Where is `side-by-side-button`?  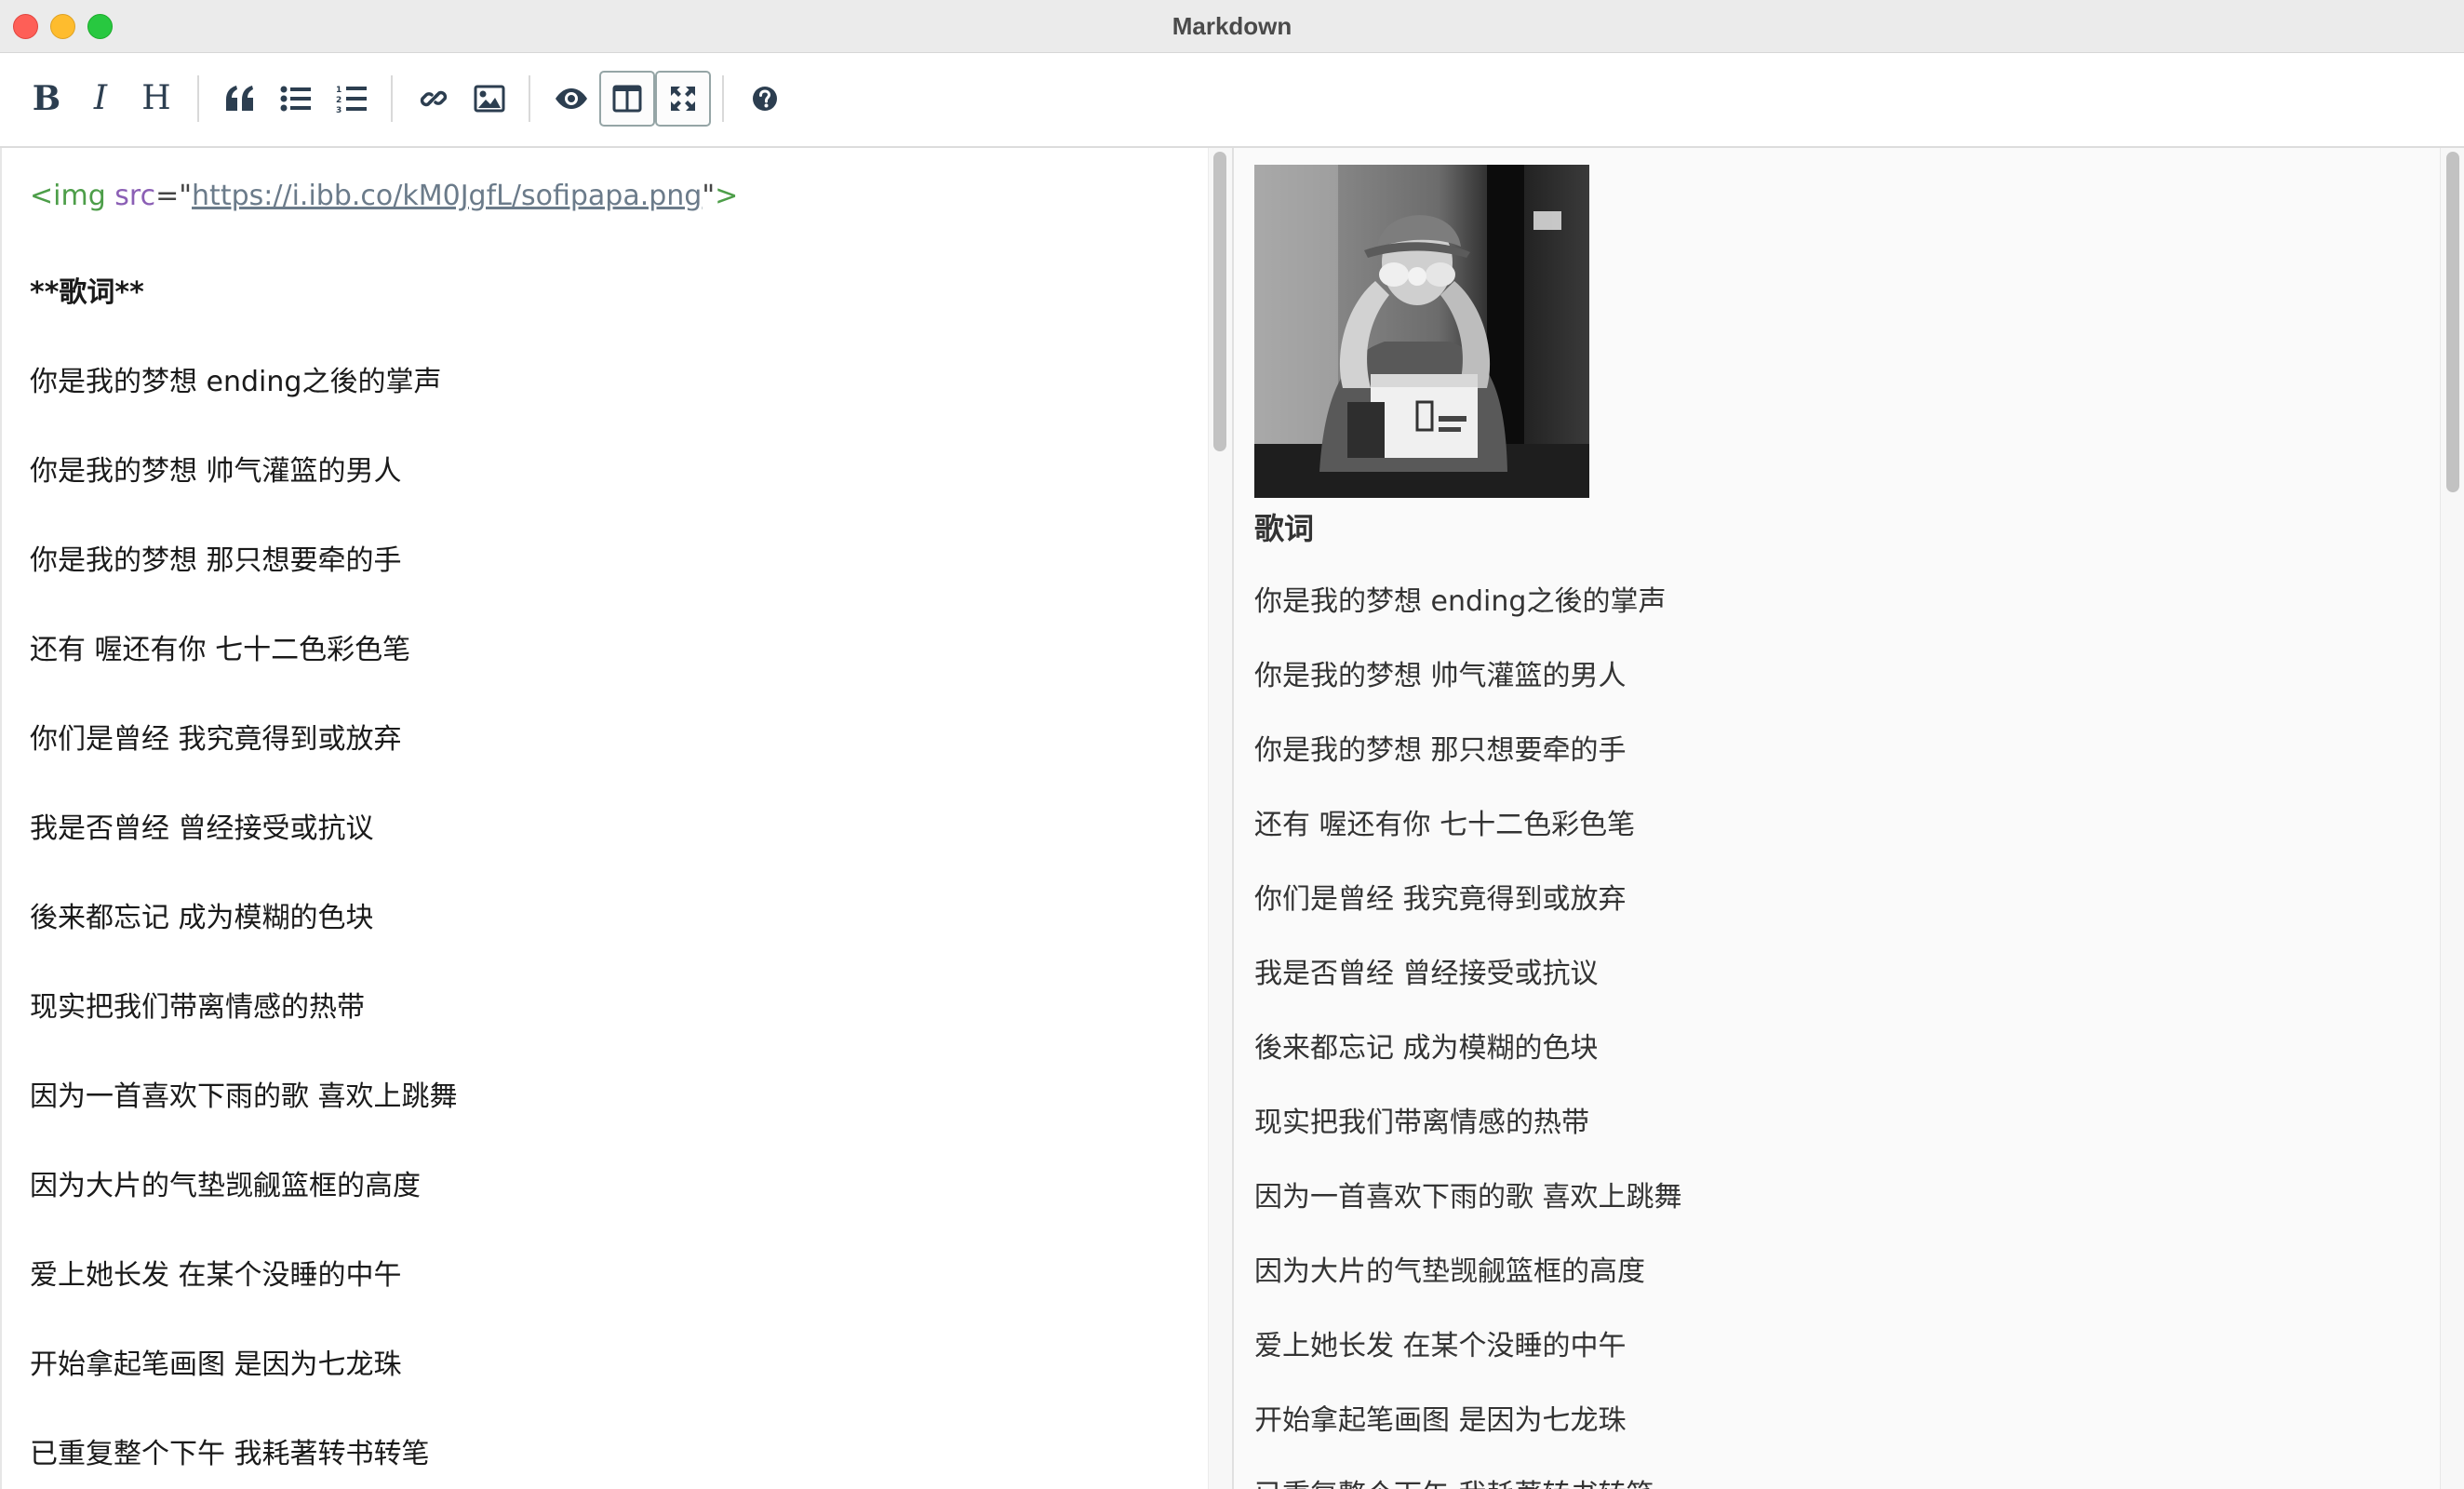 side-by-side-button is located at coordinates (627, 99).